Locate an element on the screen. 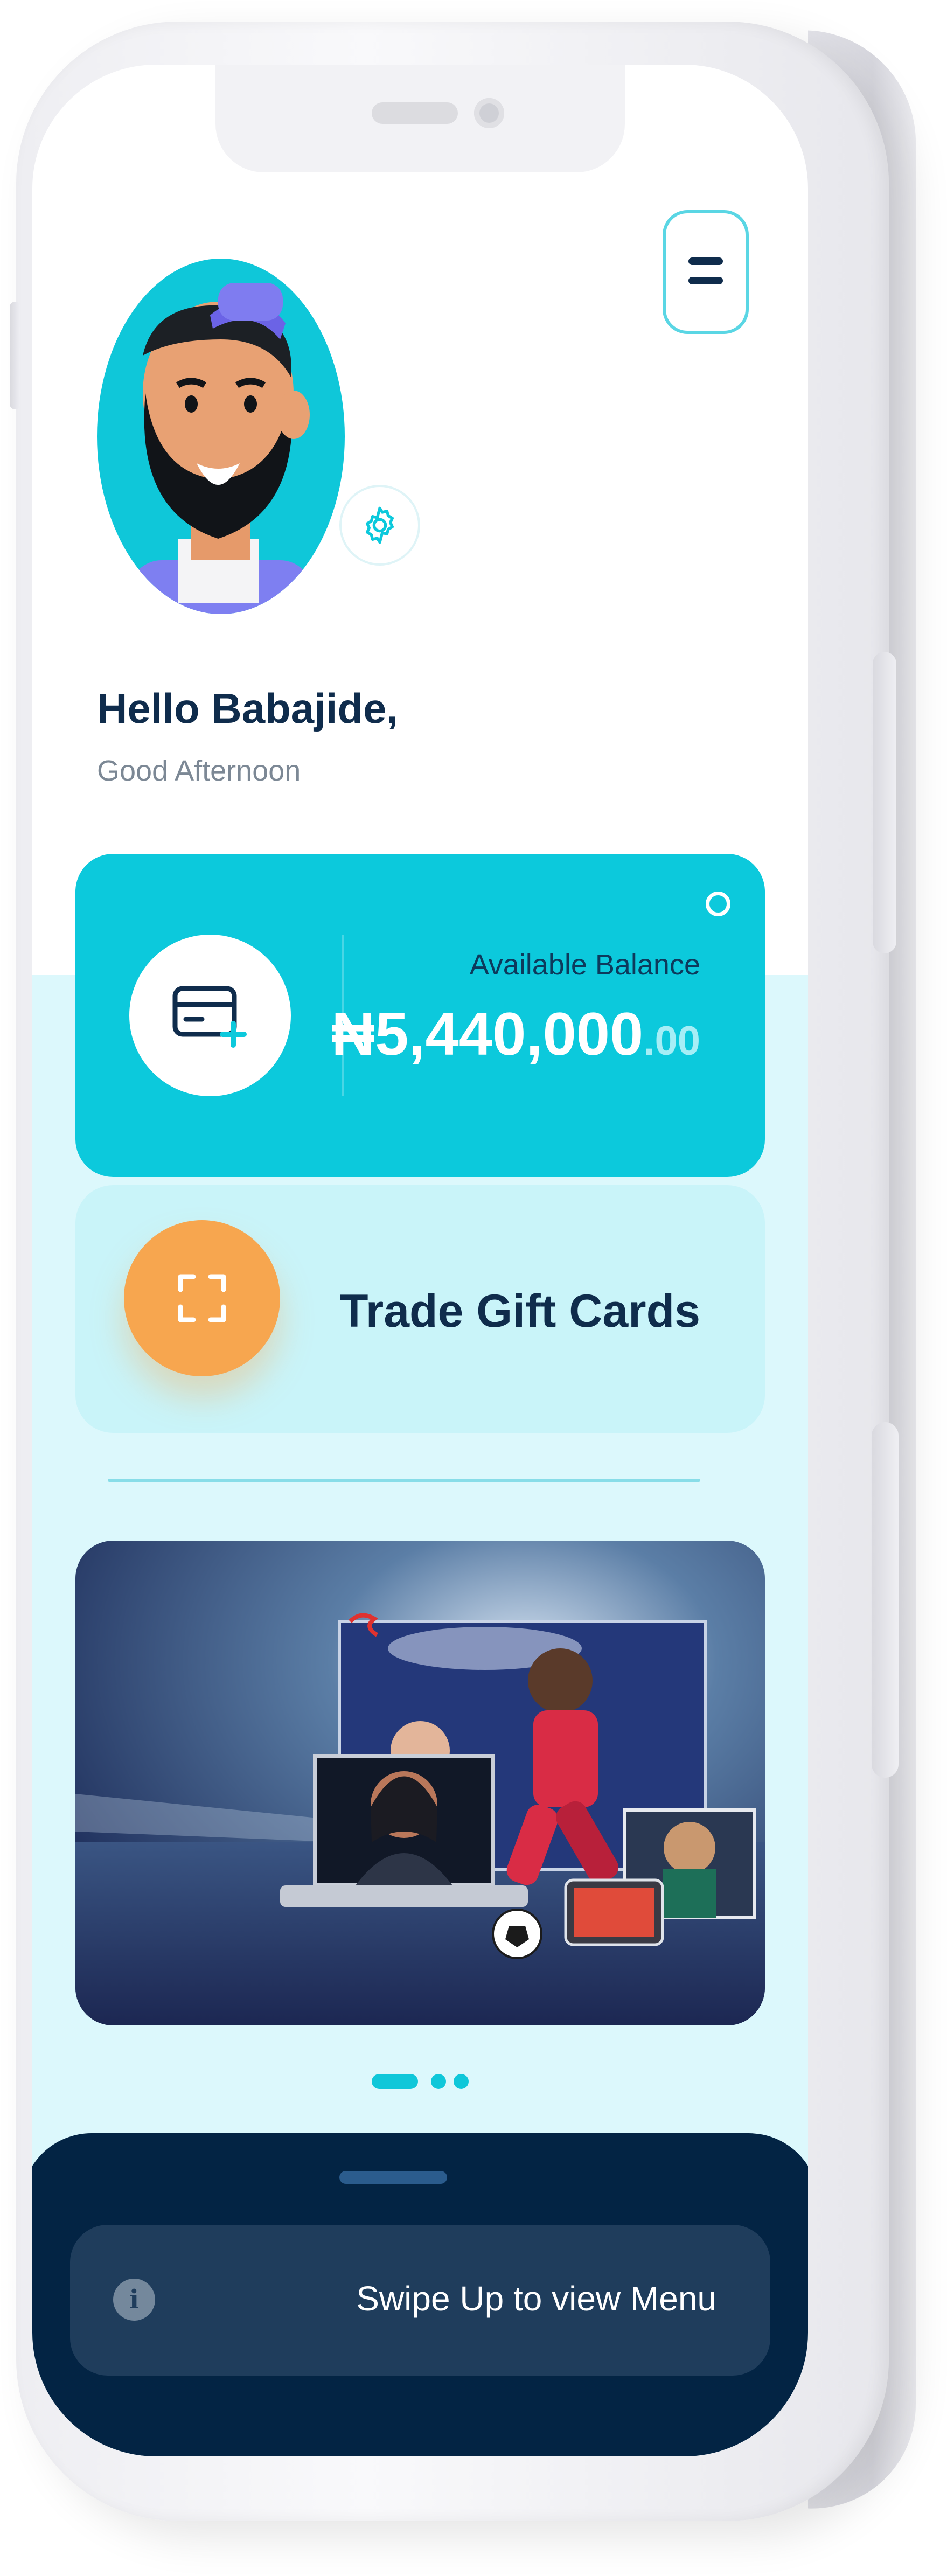 The image size is (947, 2576). avatar is located at coordinates (221, 437).